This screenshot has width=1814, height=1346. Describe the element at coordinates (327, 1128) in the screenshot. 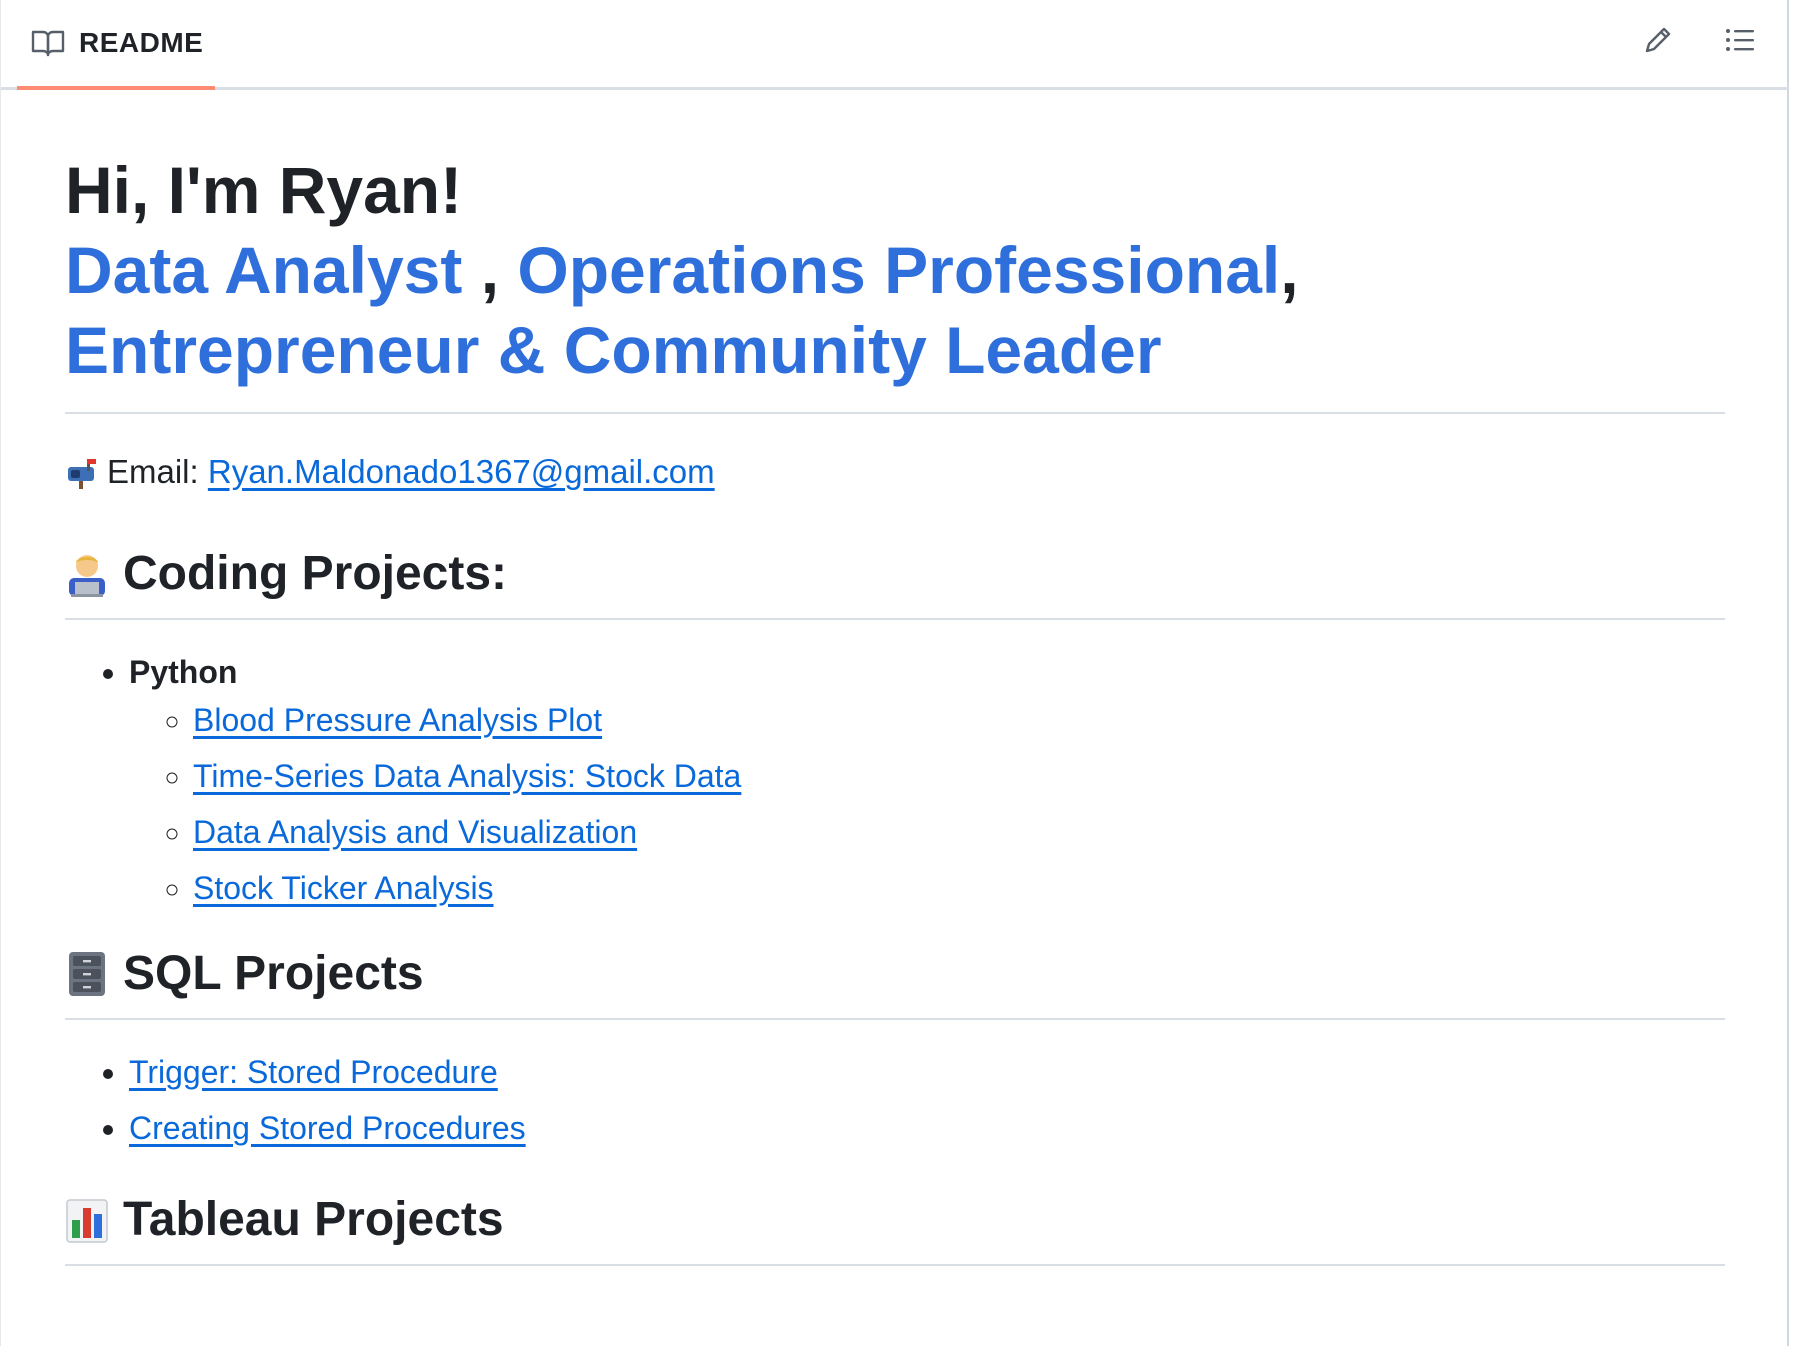

I see `link-creating-stored-procedures: Creating Stored Procedures` at that location.